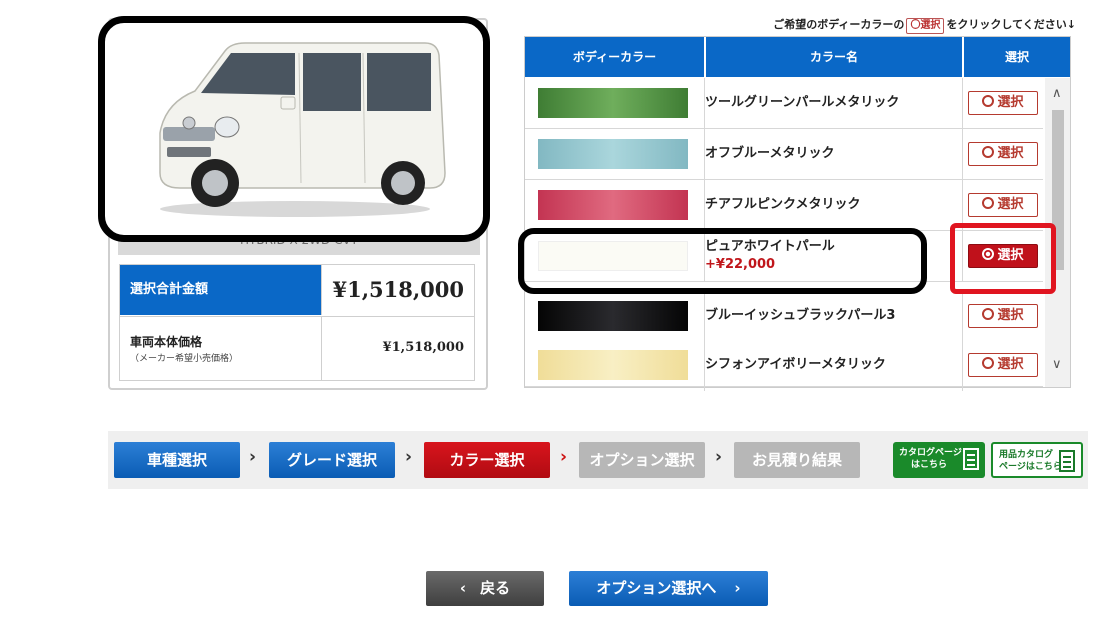 The width and height of the screenshot is (1116, 627). What do you see at coordinates (1057, 93) in the screenshot?
I see `chevron-up-icon: ∧` at bounding box center [1057, 93].